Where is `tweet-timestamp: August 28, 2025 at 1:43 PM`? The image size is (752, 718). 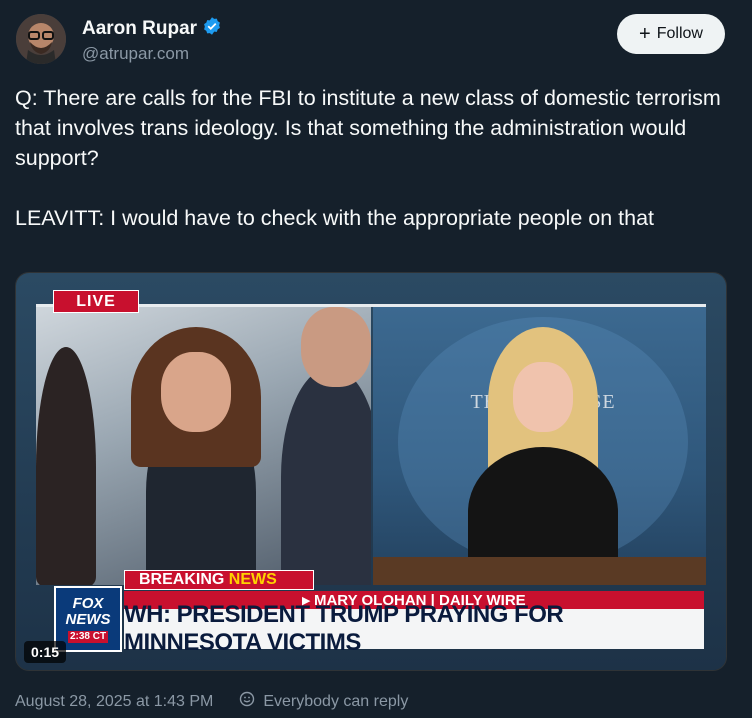 tweet-timestamp: August 28, 2025 at 1:43 PM is located at coordinates (114, 702).